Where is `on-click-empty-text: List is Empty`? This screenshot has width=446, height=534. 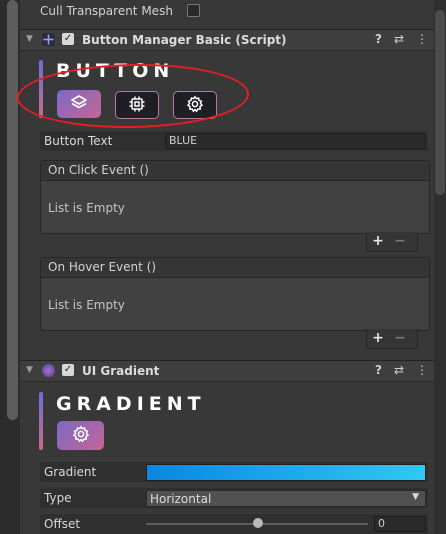
on-click-empty-text: List is Empty is located at coordinates (86, 208).